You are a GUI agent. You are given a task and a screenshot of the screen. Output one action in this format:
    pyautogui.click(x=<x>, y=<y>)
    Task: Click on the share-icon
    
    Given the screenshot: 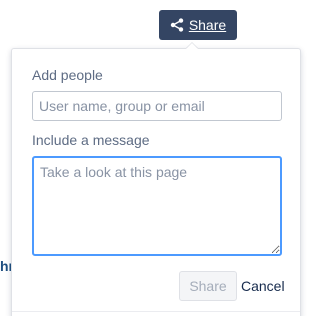 What is the action you would take?
    pyautogui.click(x=177, y=25)
    